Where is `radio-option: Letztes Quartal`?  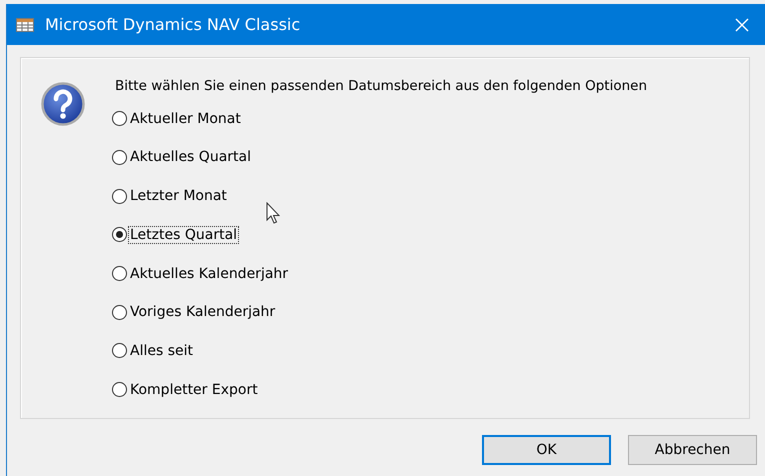 radio-option: Letztes Quartal is located at coordinates (176, 234).